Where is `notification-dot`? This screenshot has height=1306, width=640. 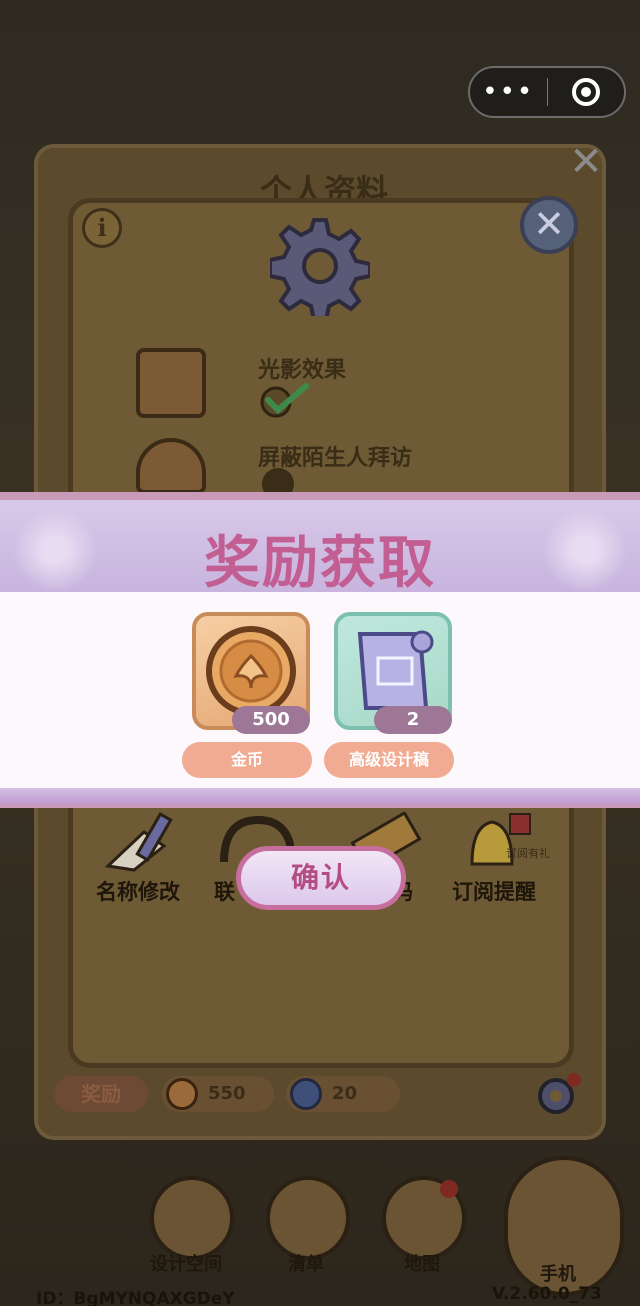
notification-dot is located at coordinates (449, 1189).